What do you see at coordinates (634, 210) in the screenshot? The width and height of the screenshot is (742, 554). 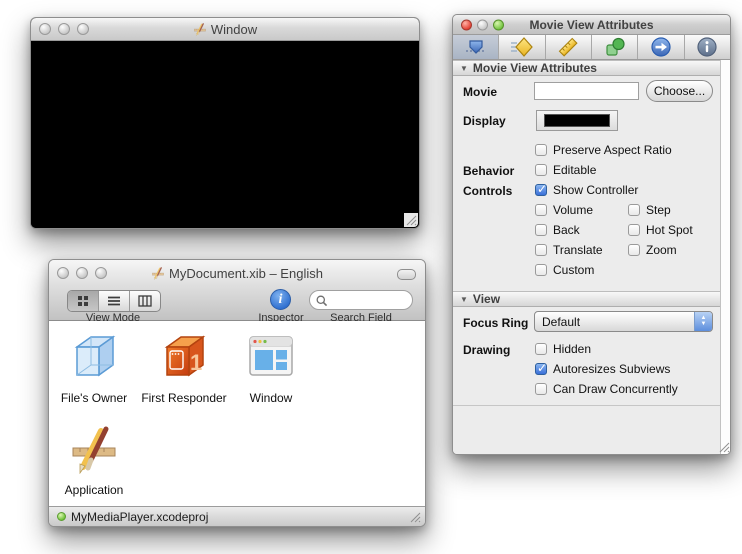 I see `step-checkbox` at bounding box center [634, 210].